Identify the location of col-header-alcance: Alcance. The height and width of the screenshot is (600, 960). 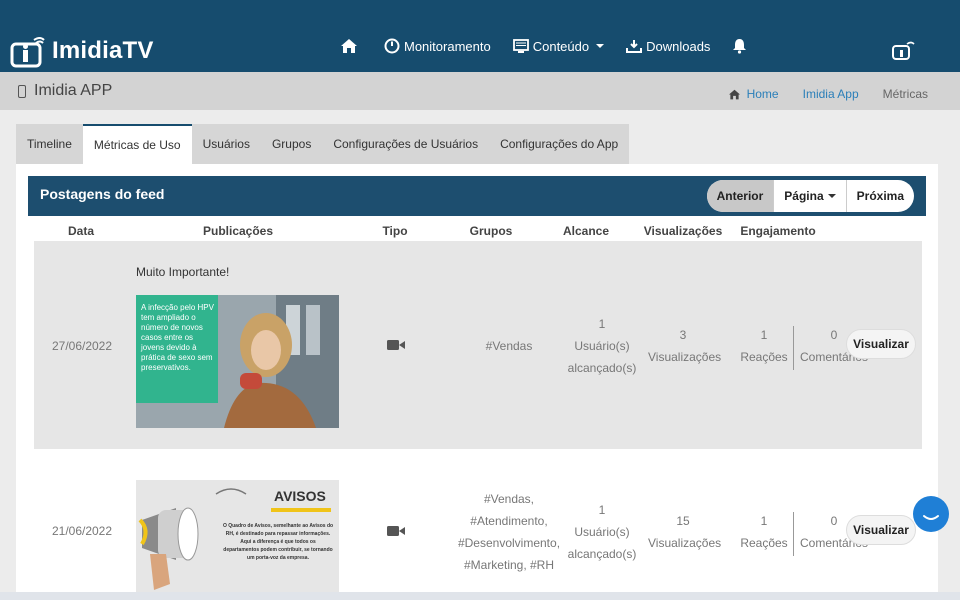
(586, 231).